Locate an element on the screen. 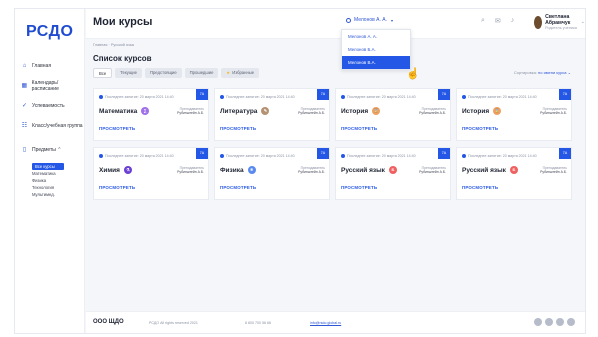 The height and width of the screenshot is (337, 598). subject-item-all: Все курсы is located at coordinates (48, 166).